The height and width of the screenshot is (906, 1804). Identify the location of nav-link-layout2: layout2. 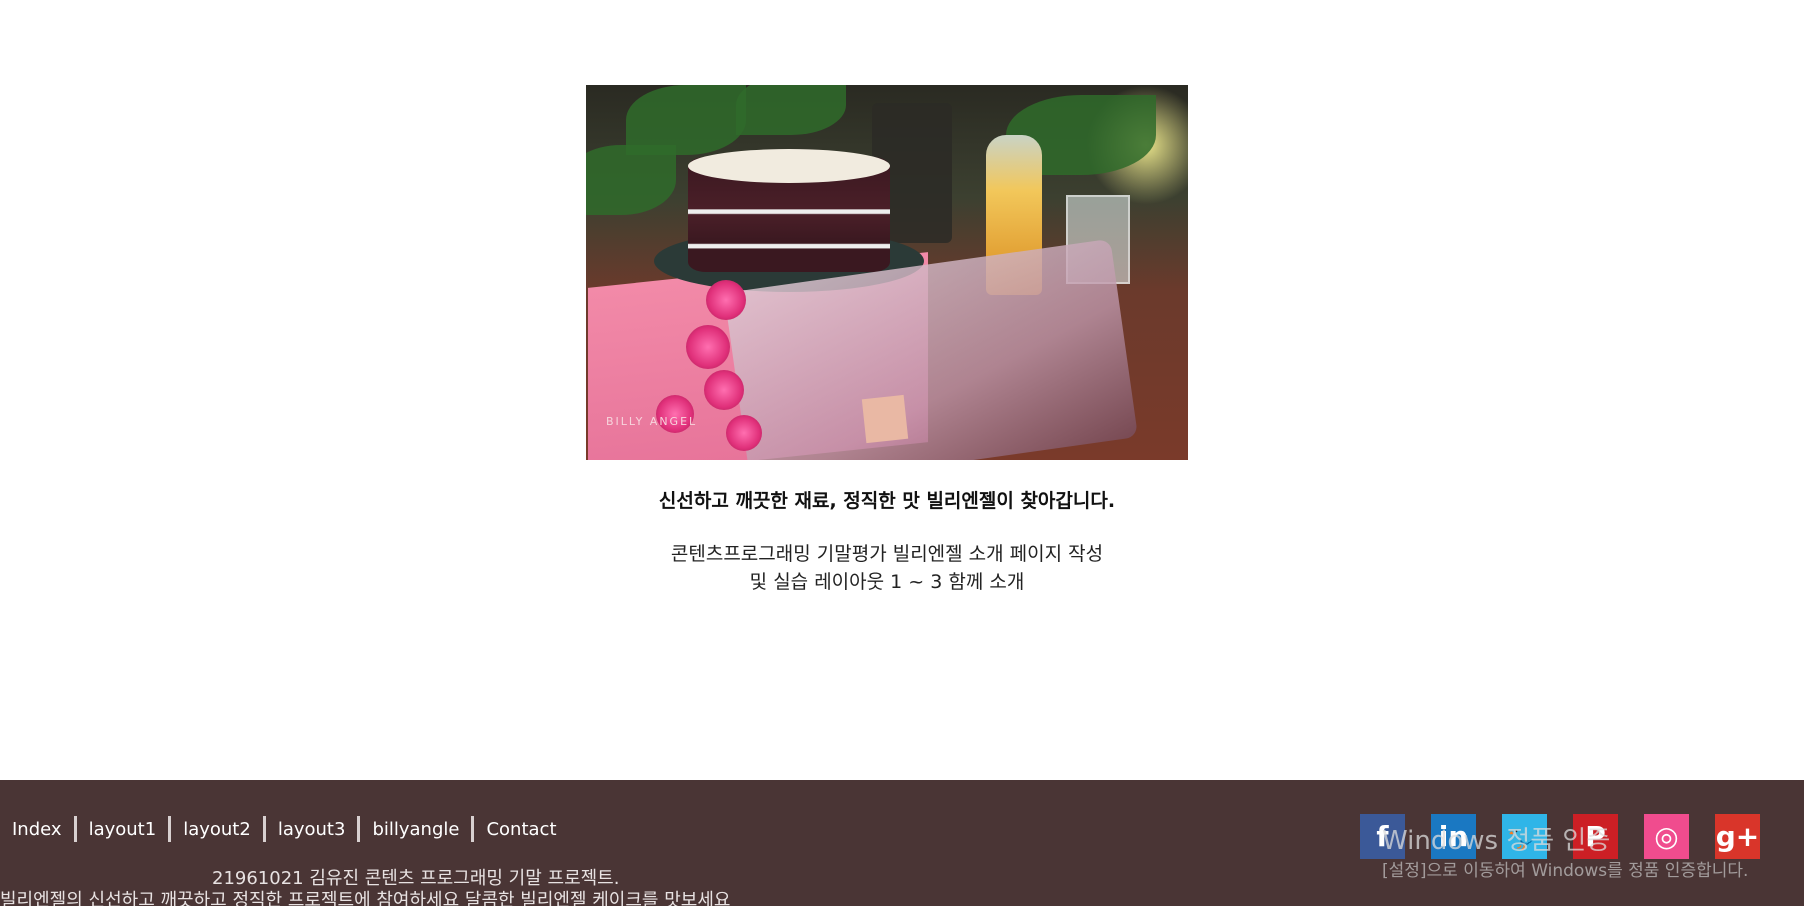
(217, 829).